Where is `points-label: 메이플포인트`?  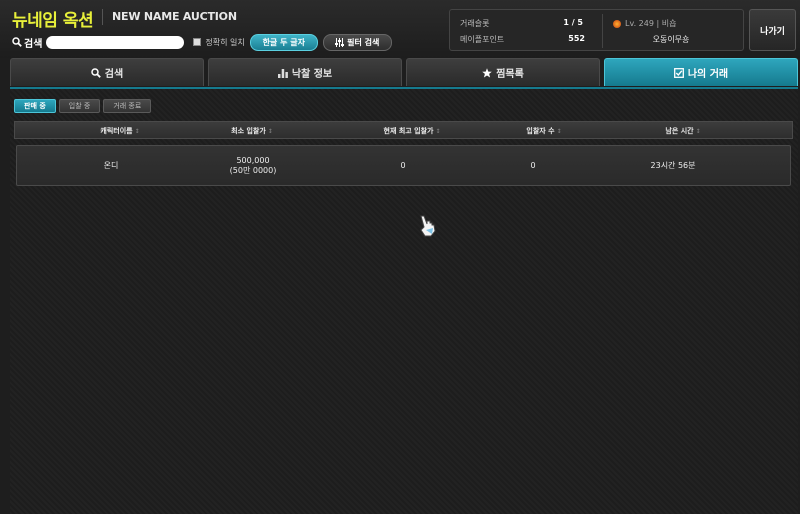
points-label: 메이플포인트 is located at coordinates (482, 39).